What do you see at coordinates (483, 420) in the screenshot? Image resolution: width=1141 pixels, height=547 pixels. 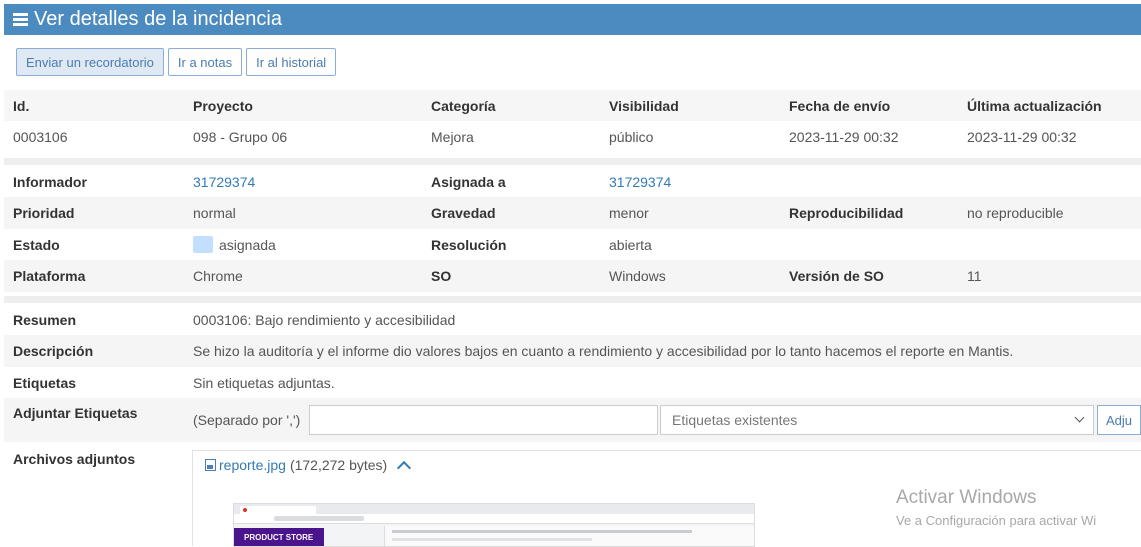 I see `tag-input` at bounding box center [483, 420].